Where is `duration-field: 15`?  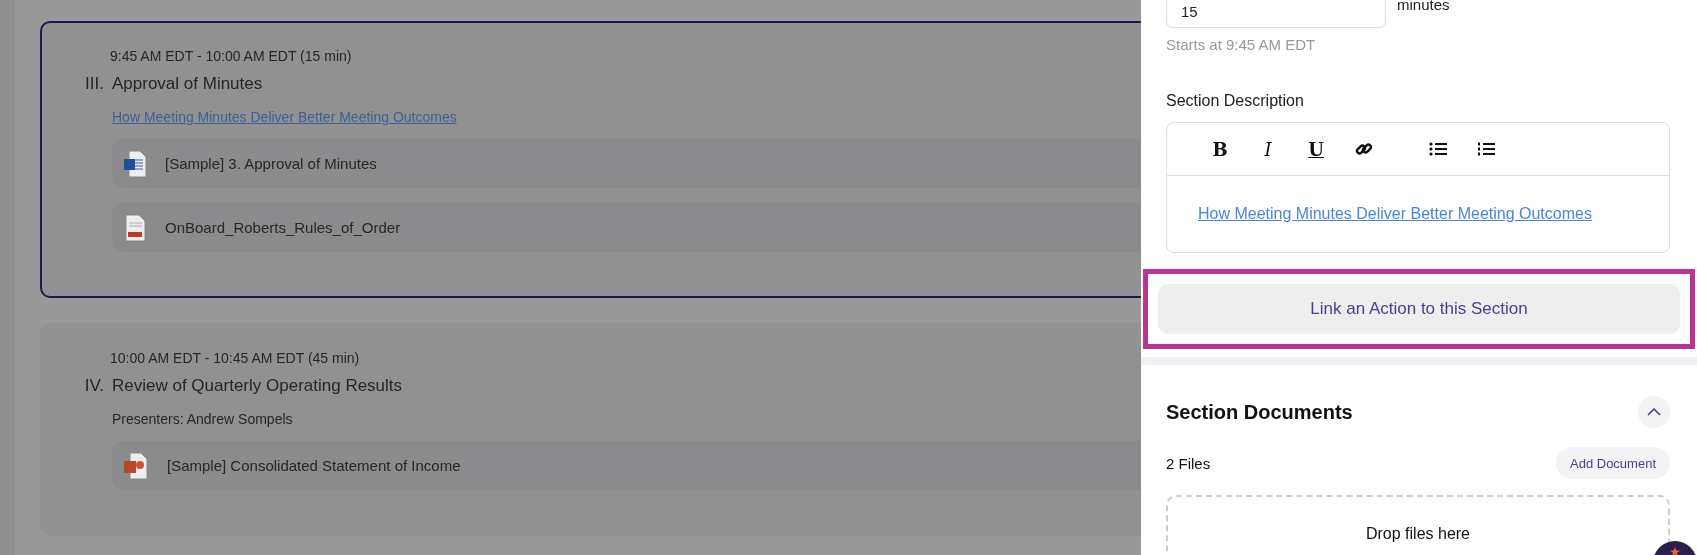
duration-field: 15 is located at coordinates (1276, 14).